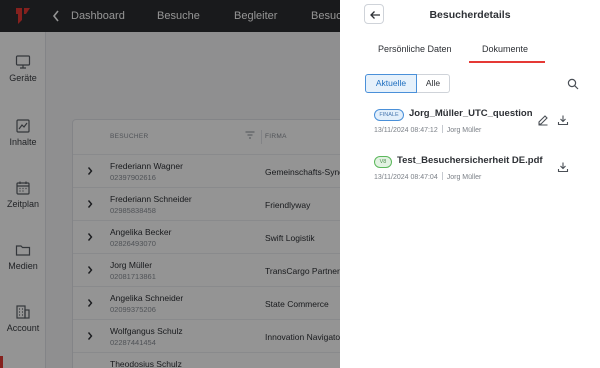 Image resolution: width=600 pixels, height=368 pixels. Describe the element at coordinates (383, 162) in the screenshot. I see `version-badge: V8` at that location.